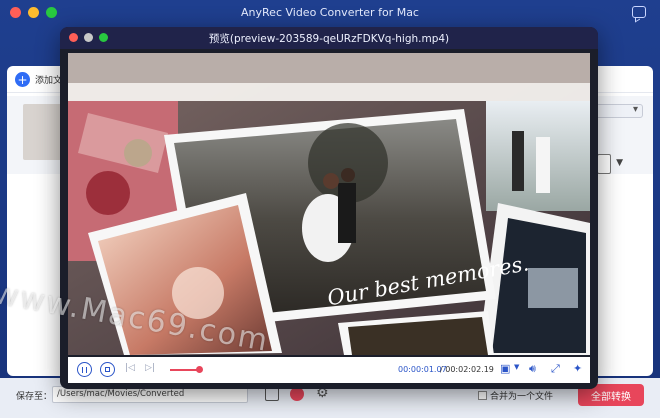 The height and width of the screenshot is (418, 660). What do you see at coordinates (555, 369) in the screenshot?
I see `fullscreen-icon: ⤢` at bounding box center [555, 369].